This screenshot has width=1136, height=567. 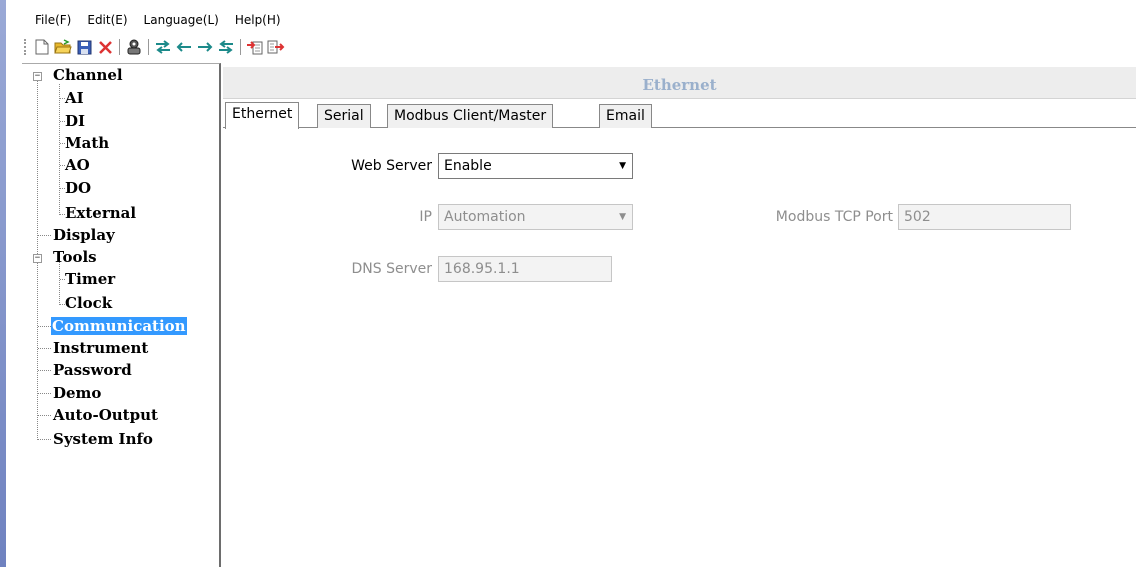 What do you see at coordinates (255, 47) in the screenshot?
I see `import-icon` at bounding box center [255, 47].